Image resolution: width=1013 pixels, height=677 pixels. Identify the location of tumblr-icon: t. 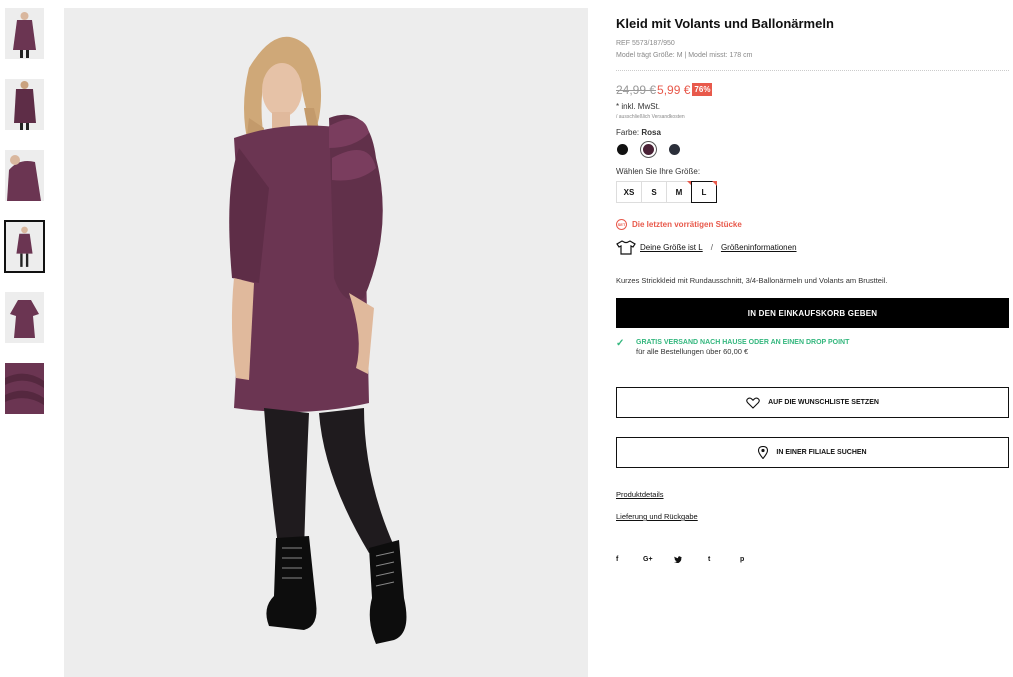
(709, 559).